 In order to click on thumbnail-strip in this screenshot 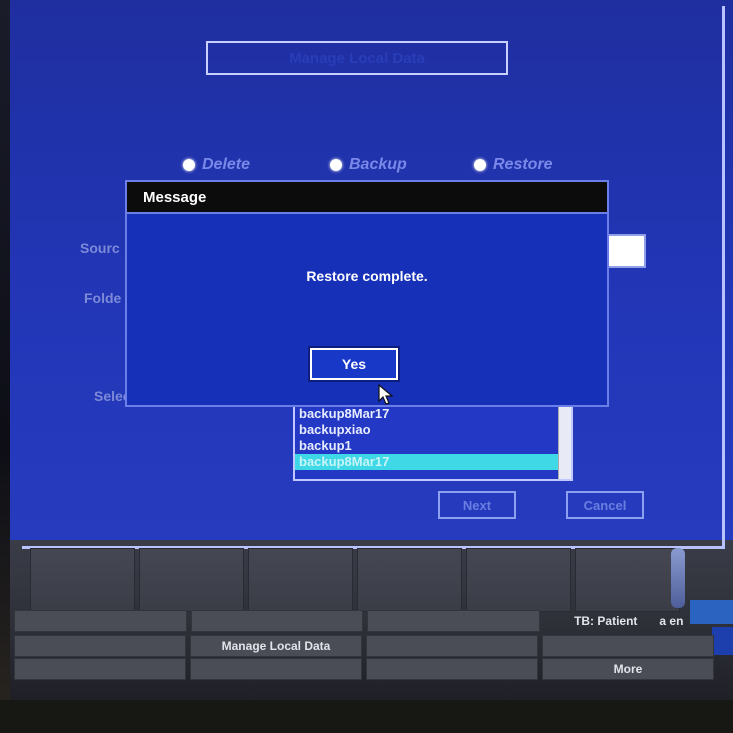, I will do `click(355, 580)`.